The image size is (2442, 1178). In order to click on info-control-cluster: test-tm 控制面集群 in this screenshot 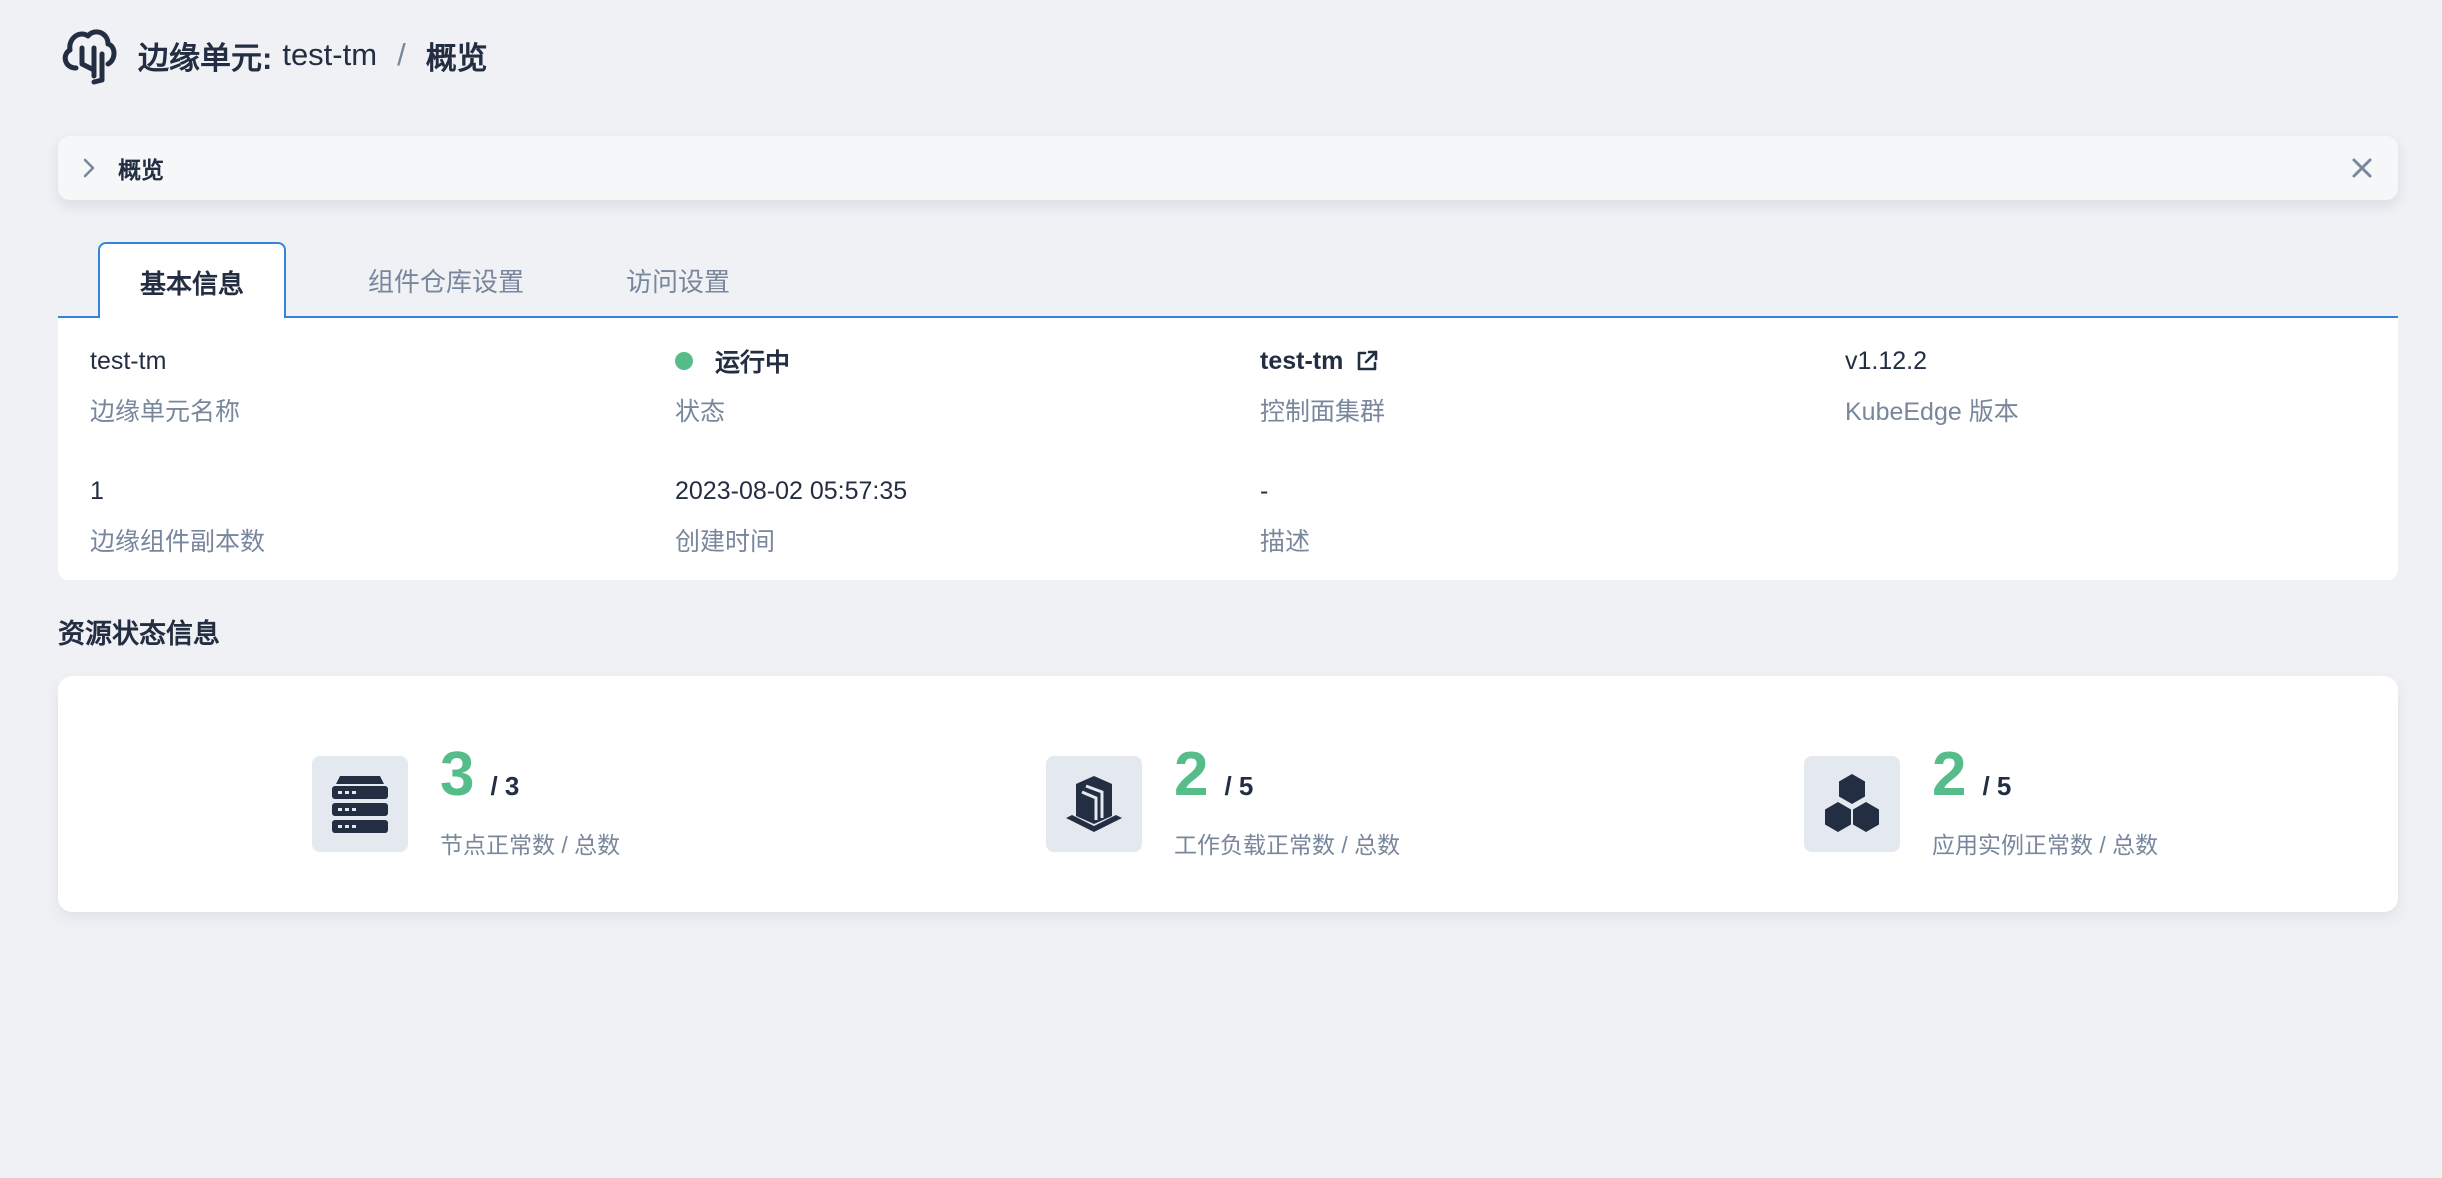, I will do `click(1322, 386)`.